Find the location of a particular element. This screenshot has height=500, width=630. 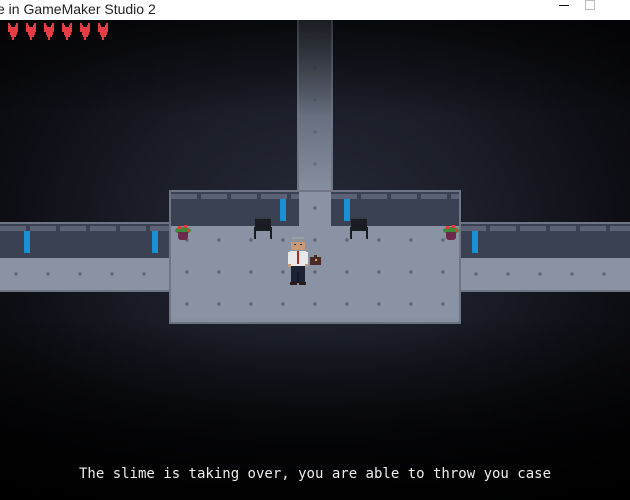

player-sprite is located at coordinates (304, 261).